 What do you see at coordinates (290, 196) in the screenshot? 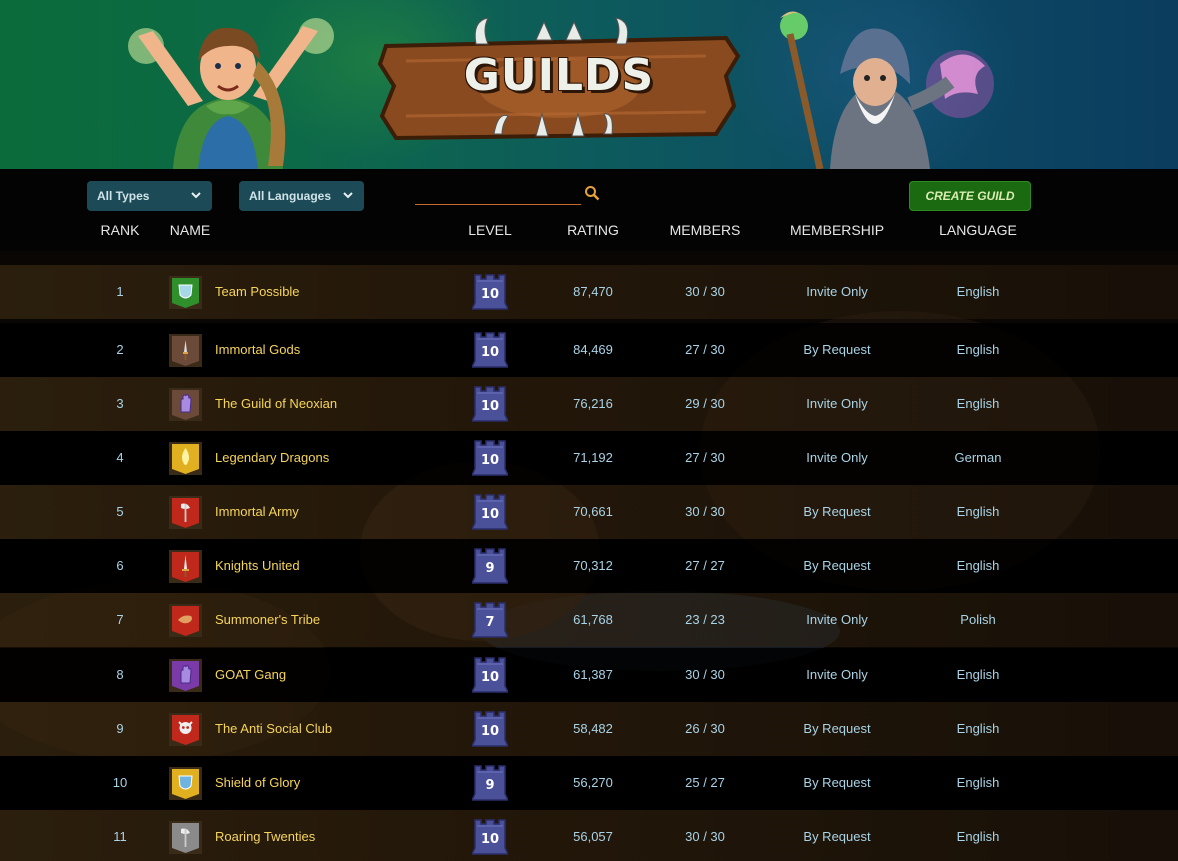
I see `language-filter-value: All Languages` at bounding box center [290, 196].